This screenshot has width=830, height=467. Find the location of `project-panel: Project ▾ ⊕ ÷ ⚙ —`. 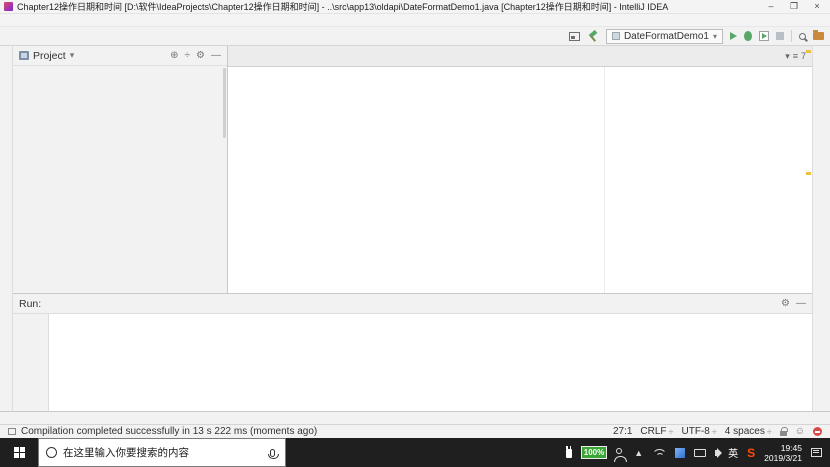

project-panel: Project ▾ ⊕ ÷ ⚙ — is located at coordinates (120, 169).